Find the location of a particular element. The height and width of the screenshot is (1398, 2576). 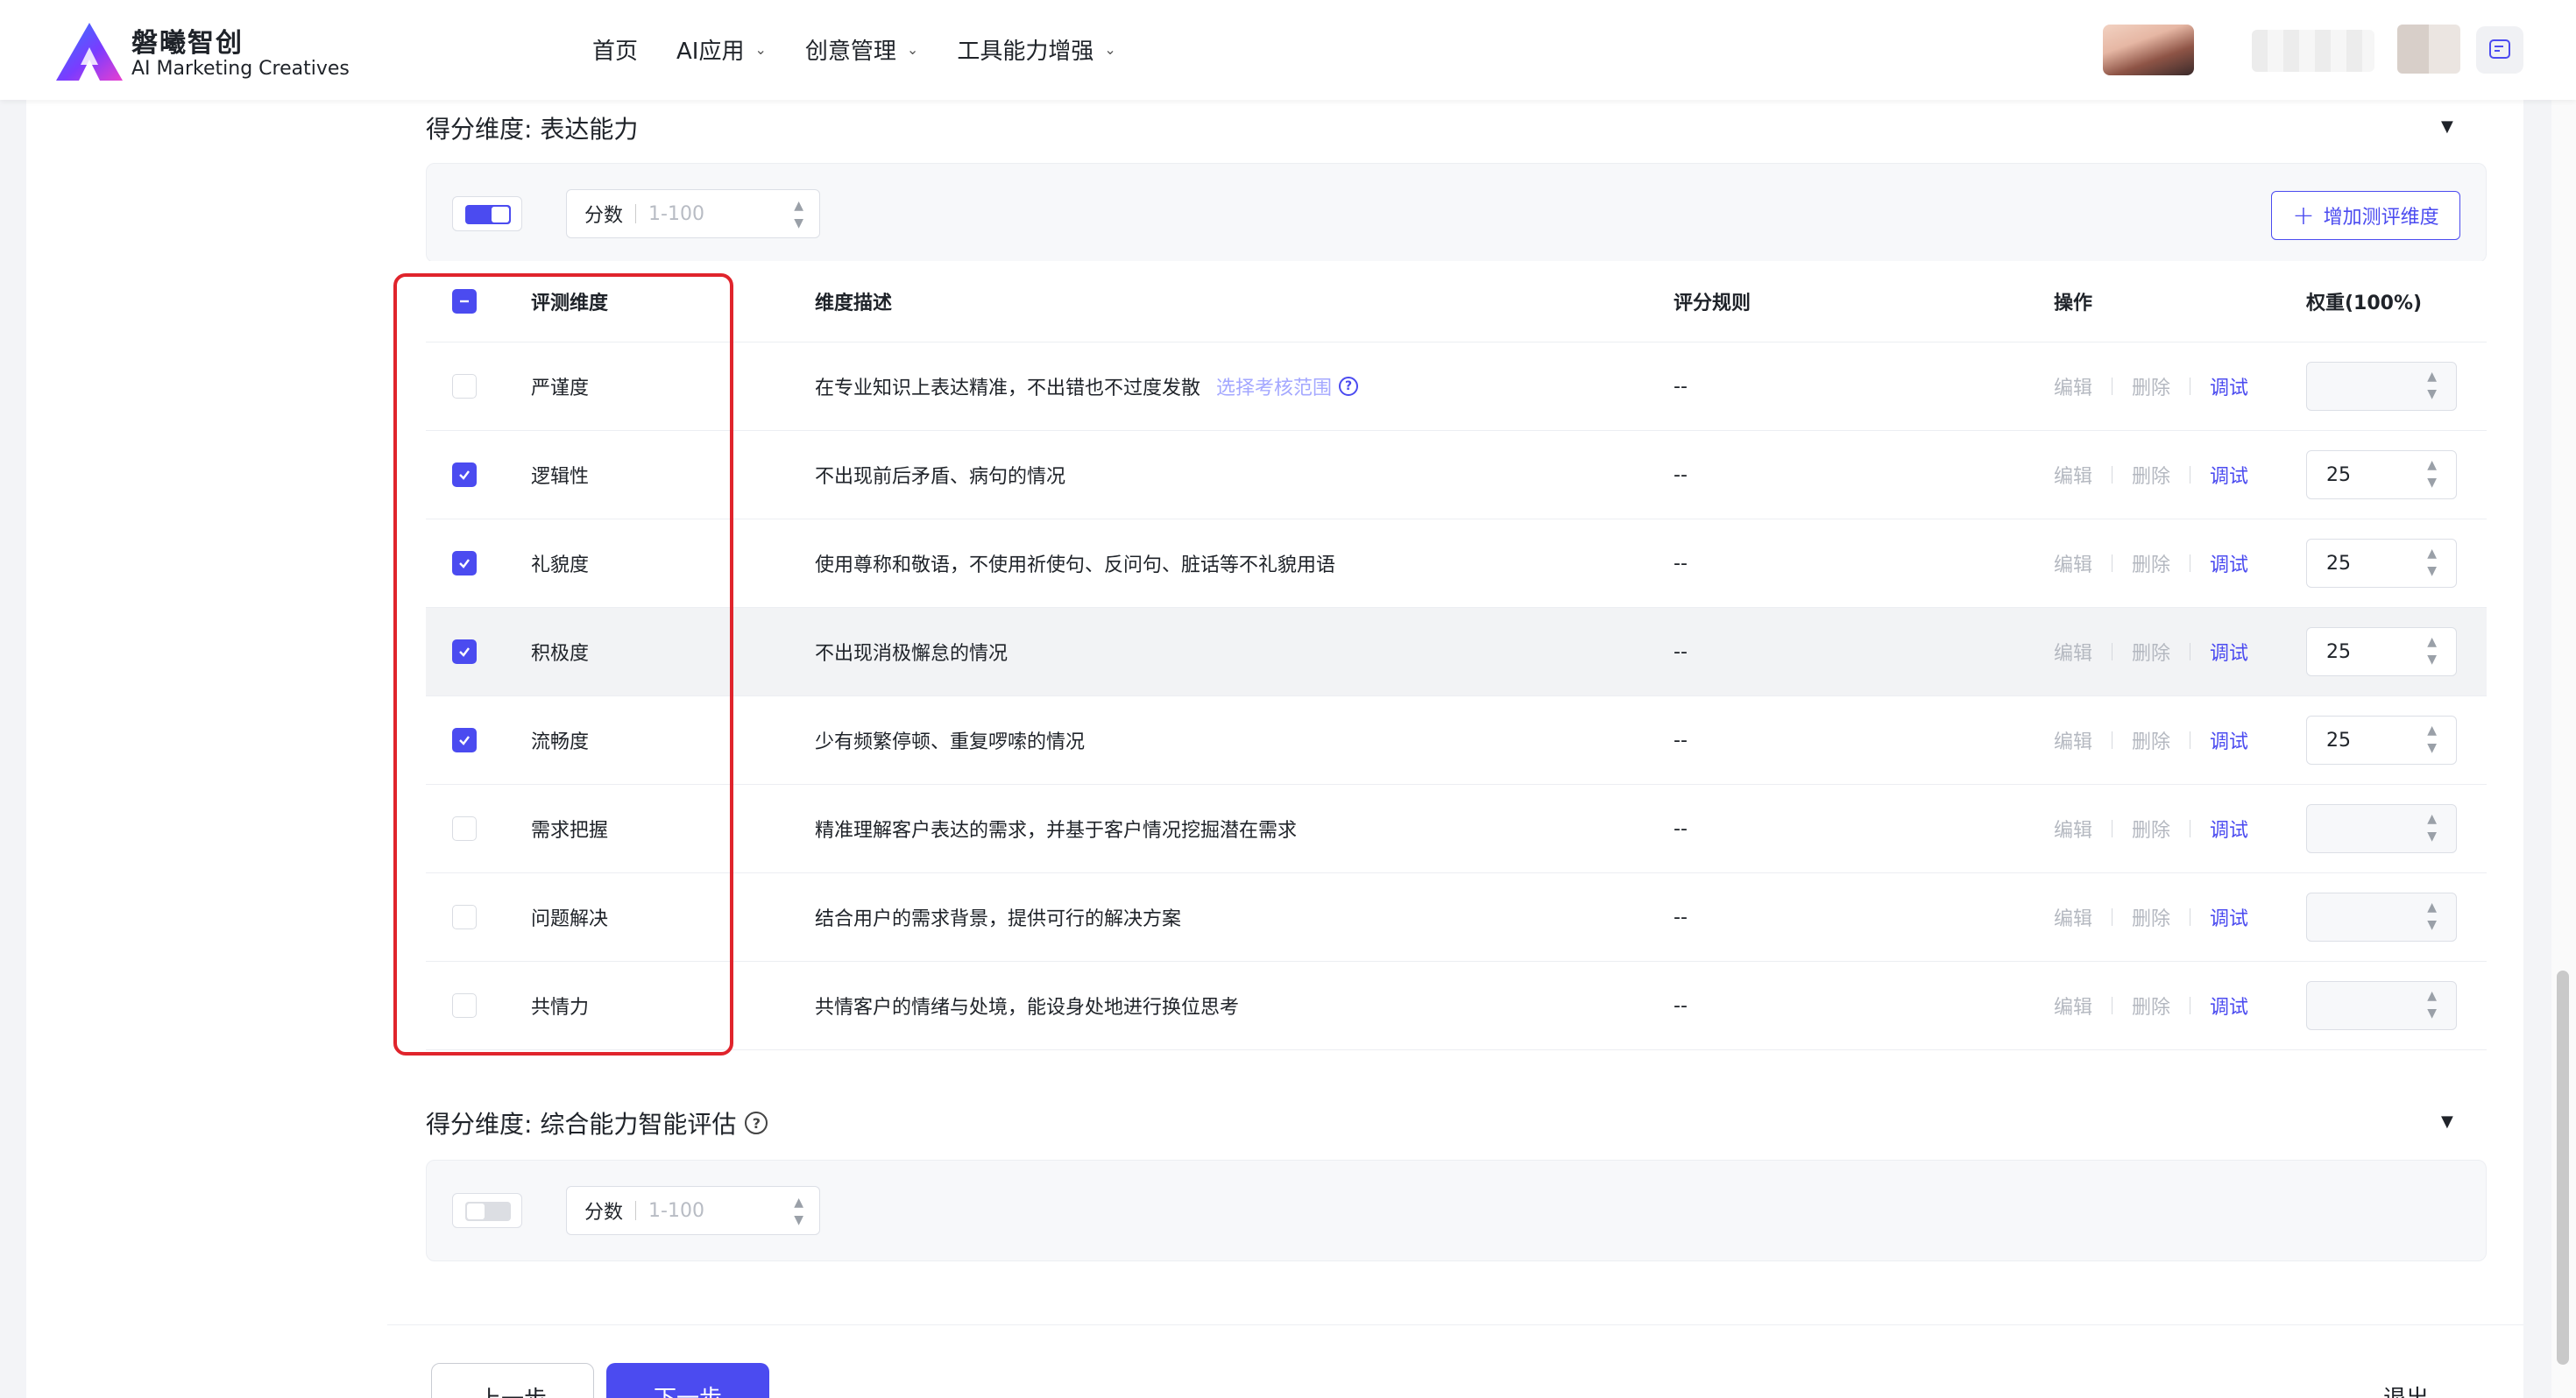

username-blurred is located at coordinates (2313, 51).